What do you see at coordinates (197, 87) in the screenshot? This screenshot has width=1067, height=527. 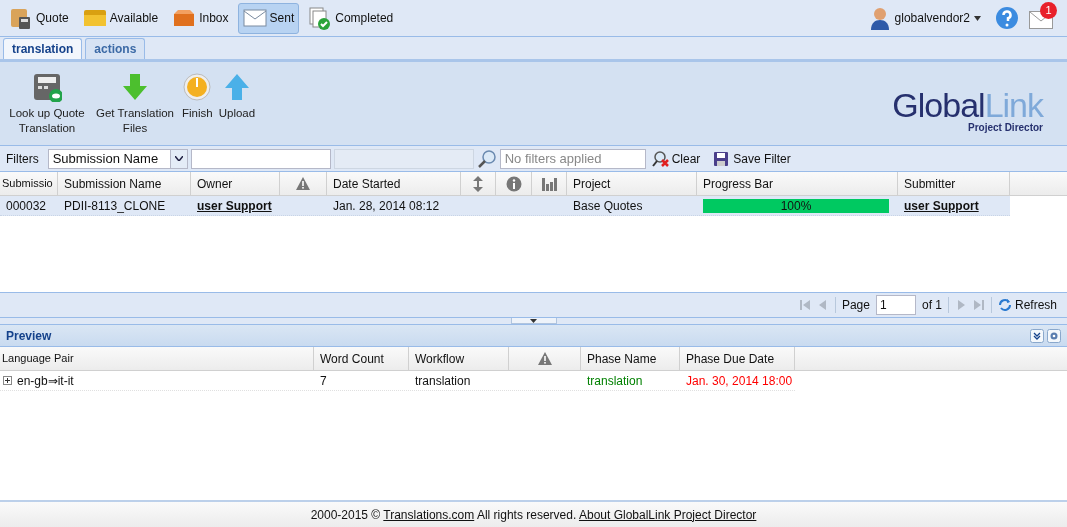 I see `clock-icon` at bounding box center [197, 87].